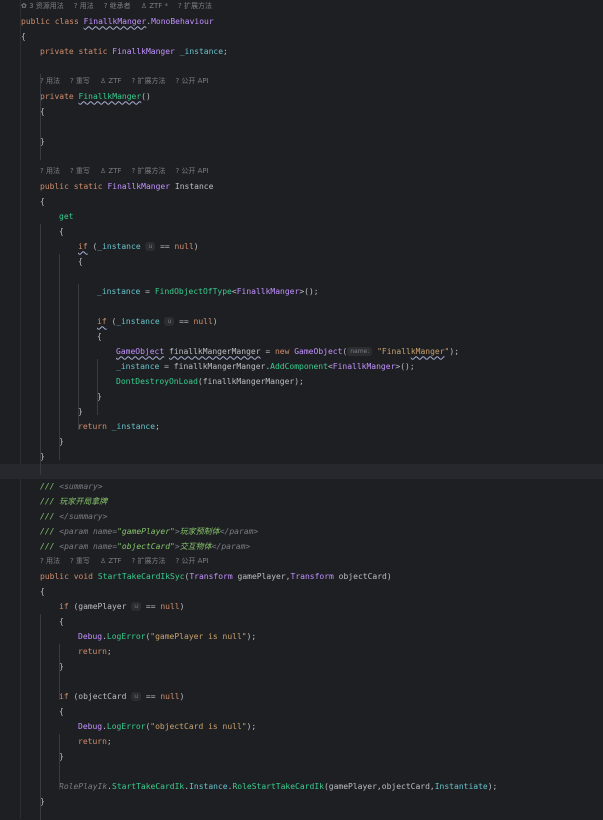 This screenshot has width=603, height=820. I want to click on code-line: /// 玩家开局拿牌, so click(301, 501).